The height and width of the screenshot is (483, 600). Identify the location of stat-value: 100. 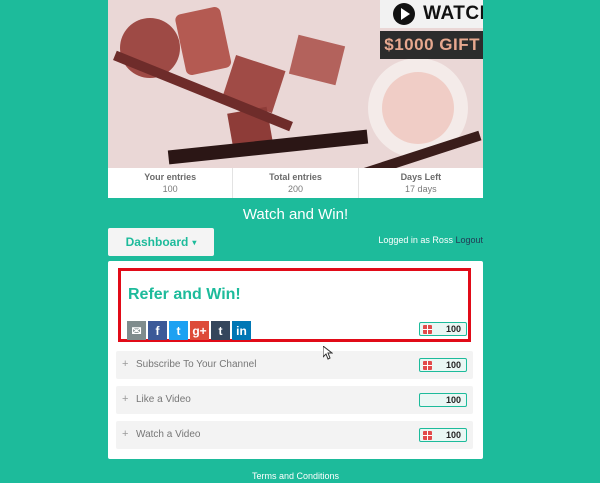
(170, 189).